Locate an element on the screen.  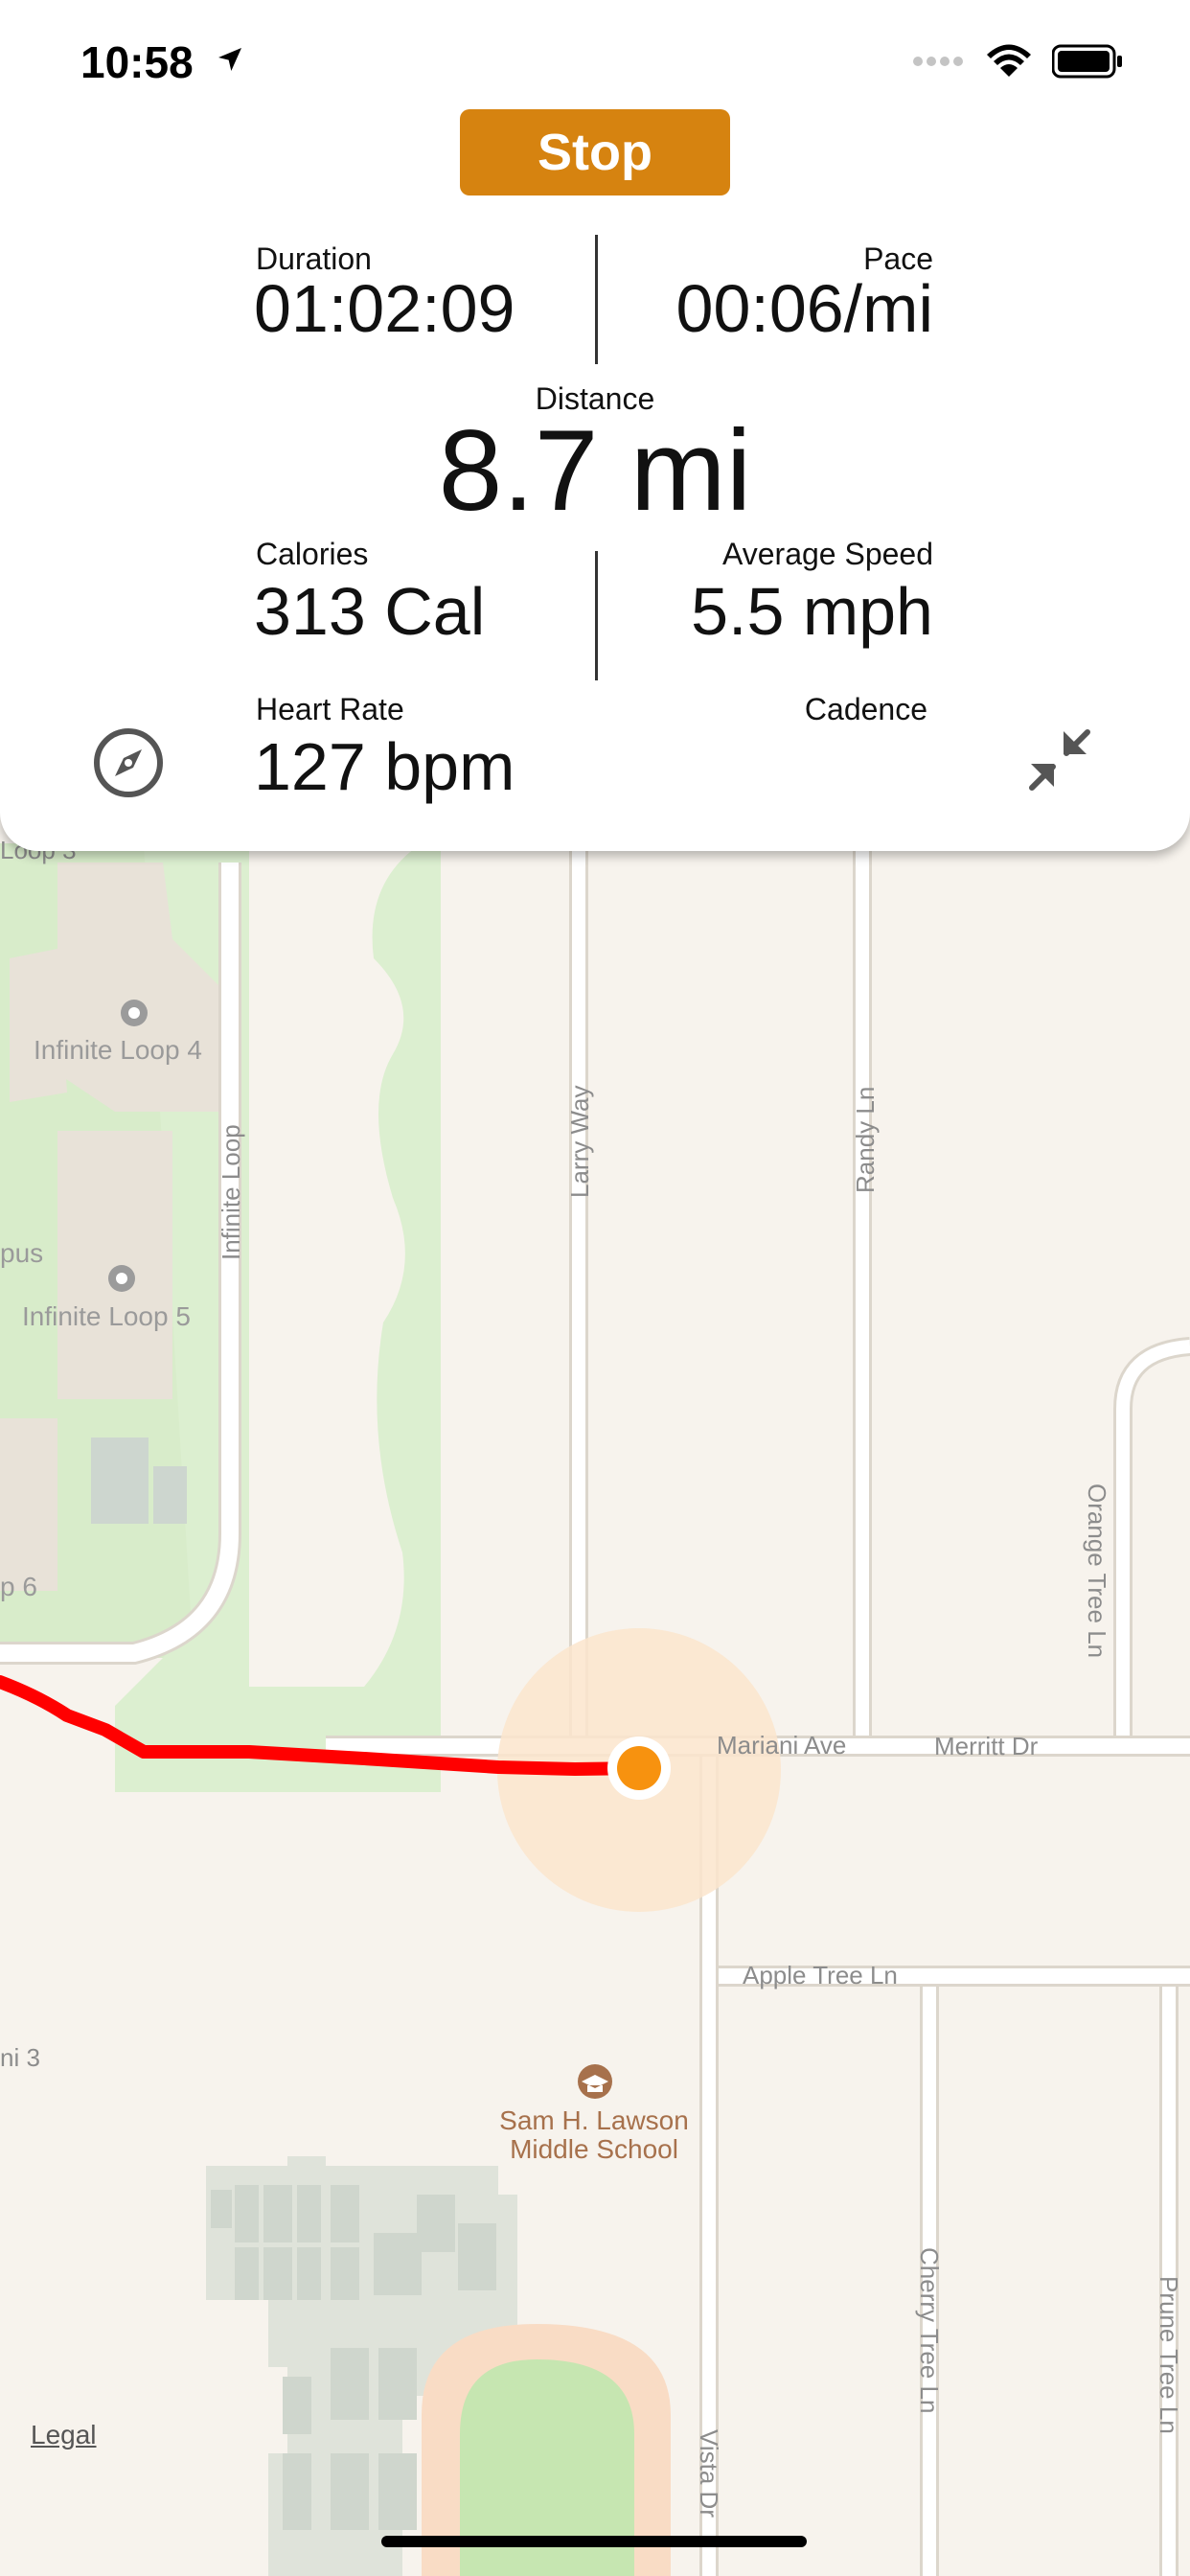
calories-value: 313 Cal is located at coordinates (370, 611).